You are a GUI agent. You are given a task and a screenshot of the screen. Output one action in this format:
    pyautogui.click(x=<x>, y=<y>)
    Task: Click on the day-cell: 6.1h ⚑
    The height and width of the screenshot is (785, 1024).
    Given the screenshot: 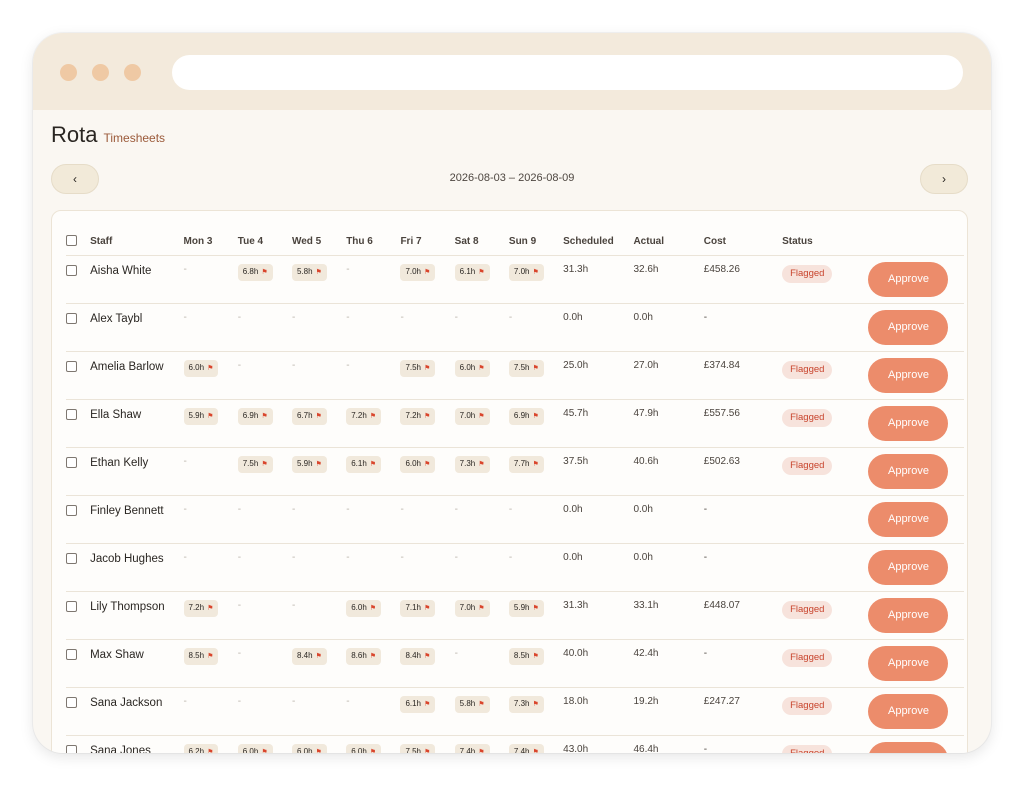 What is the action you would take?
    pyautogui.click(x=481, y=279)
    